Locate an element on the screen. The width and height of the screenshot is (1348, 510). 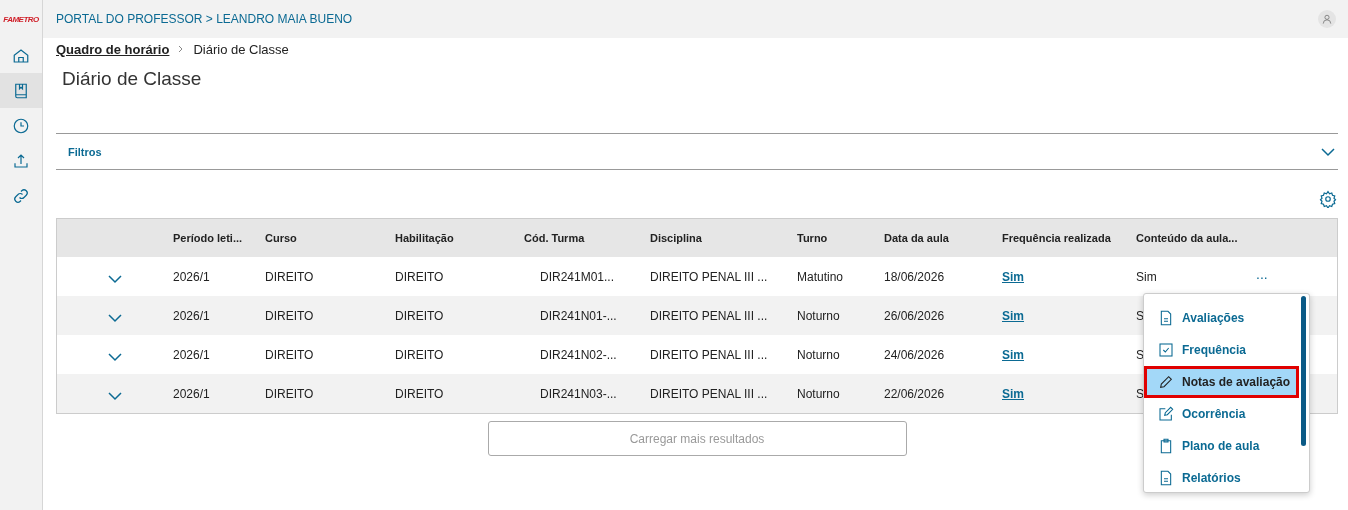
column-header: Cód. Turma is located at coordinates (555, 238).